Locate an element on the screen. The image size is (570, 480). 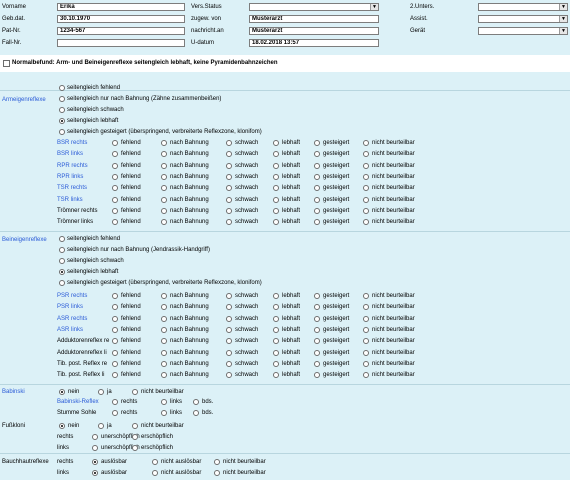
normalbefund-checkbox is located at coordinates (6, 63).